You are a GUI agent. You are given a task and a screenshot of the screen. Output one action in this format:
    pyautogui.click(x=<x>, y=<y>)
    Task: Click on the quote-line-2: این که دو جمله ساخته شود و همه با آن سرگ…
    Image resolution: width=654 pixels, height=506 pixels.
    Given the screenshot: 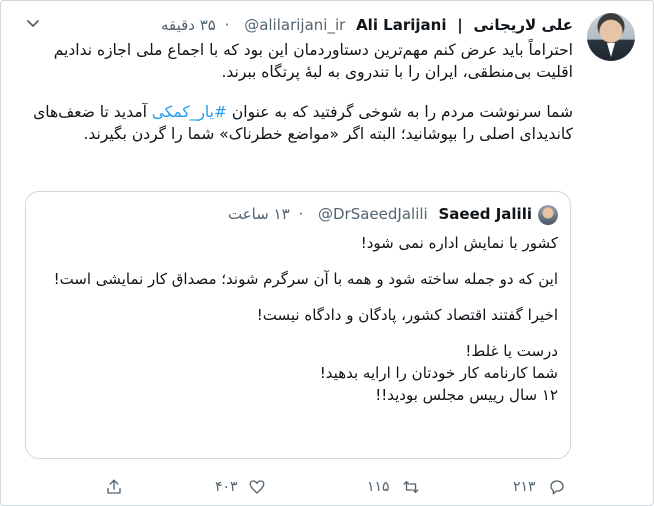 What is the action you would take?
    pyautogui.click(x=305, y=279)
    